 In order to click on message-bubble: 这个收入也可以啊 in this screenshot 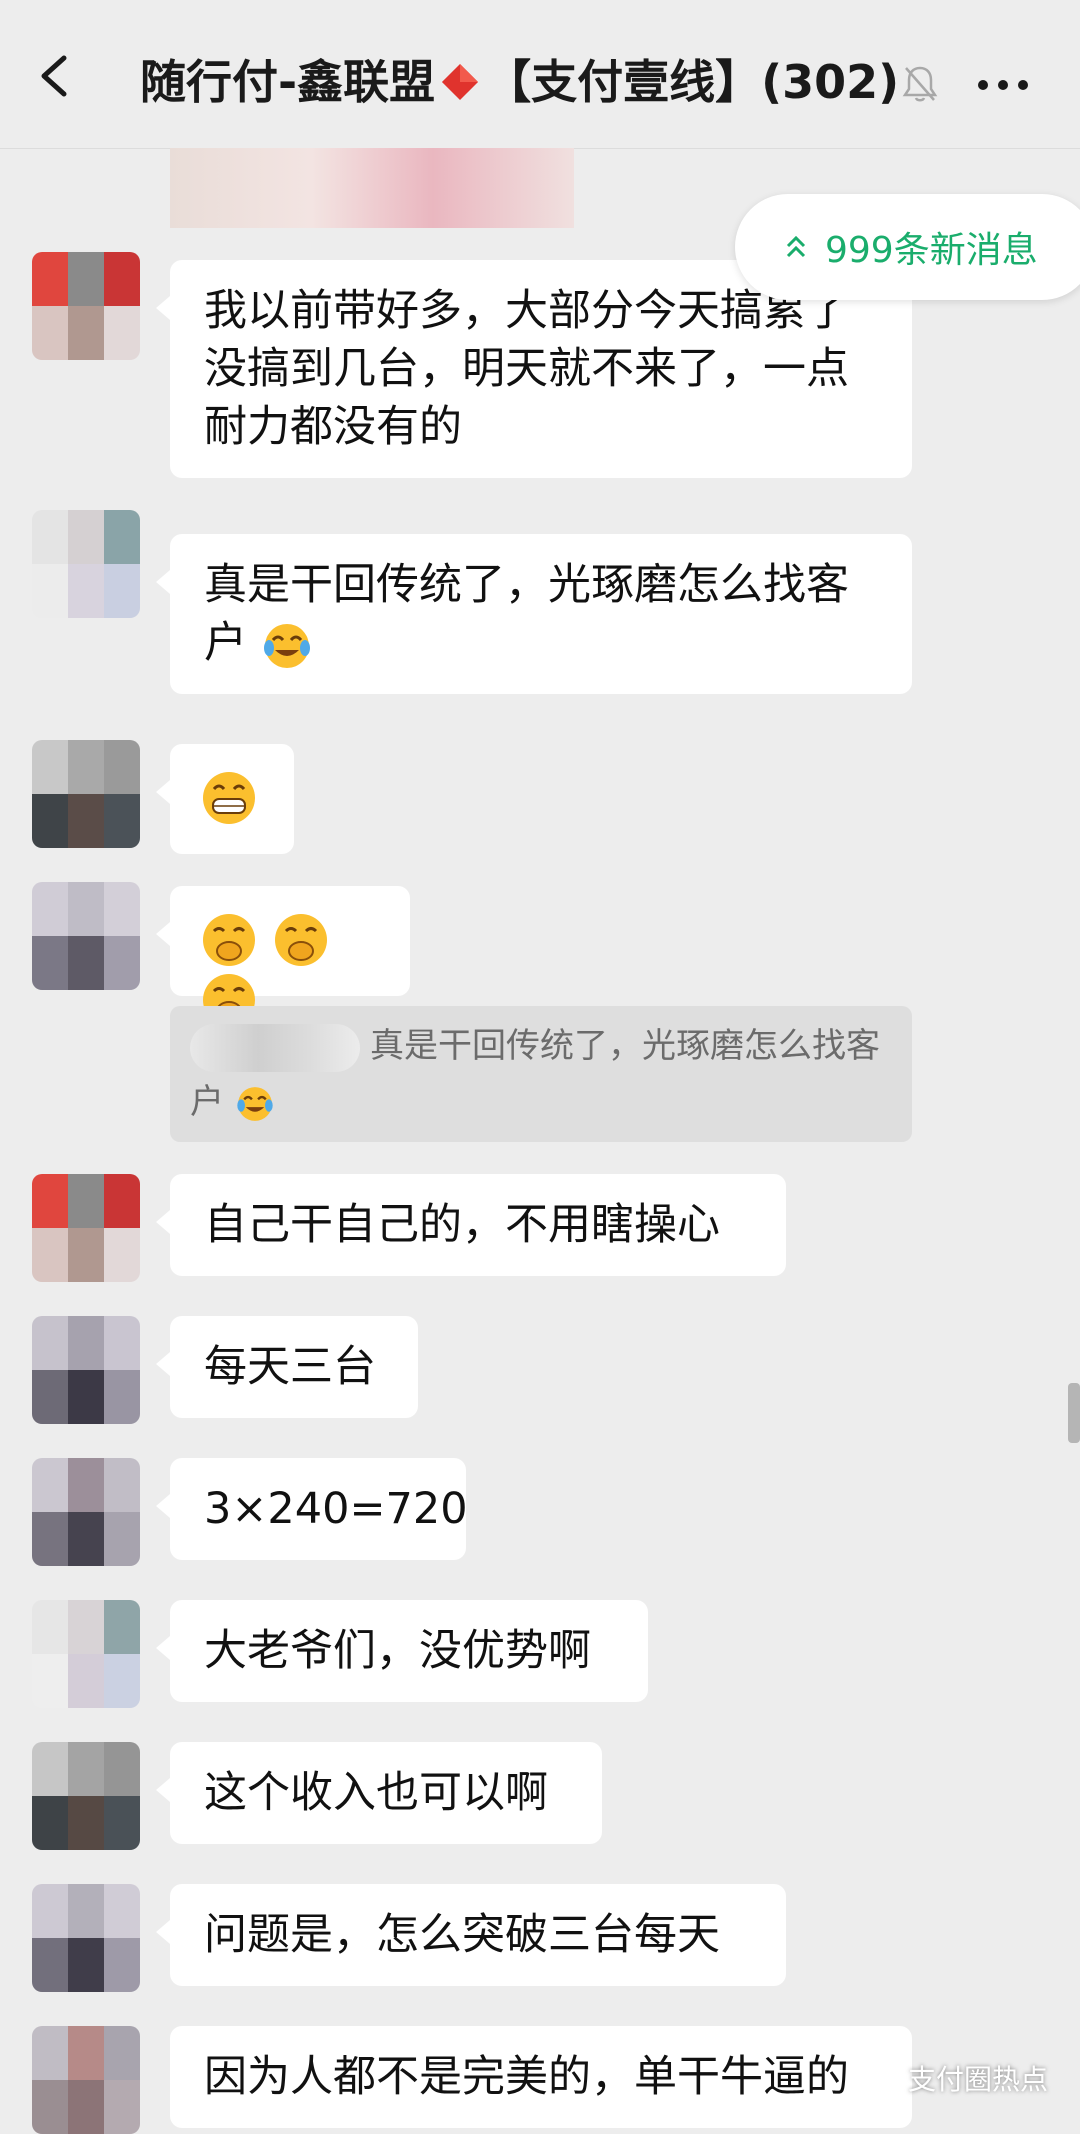, I will do `click(379, 1793)`.